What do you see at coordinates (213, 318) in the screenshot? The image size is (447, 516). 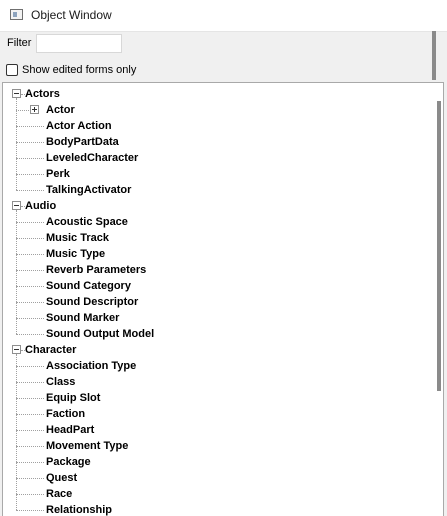 I see `tree-item: Sound Marker` at bounding box center [213, 318].